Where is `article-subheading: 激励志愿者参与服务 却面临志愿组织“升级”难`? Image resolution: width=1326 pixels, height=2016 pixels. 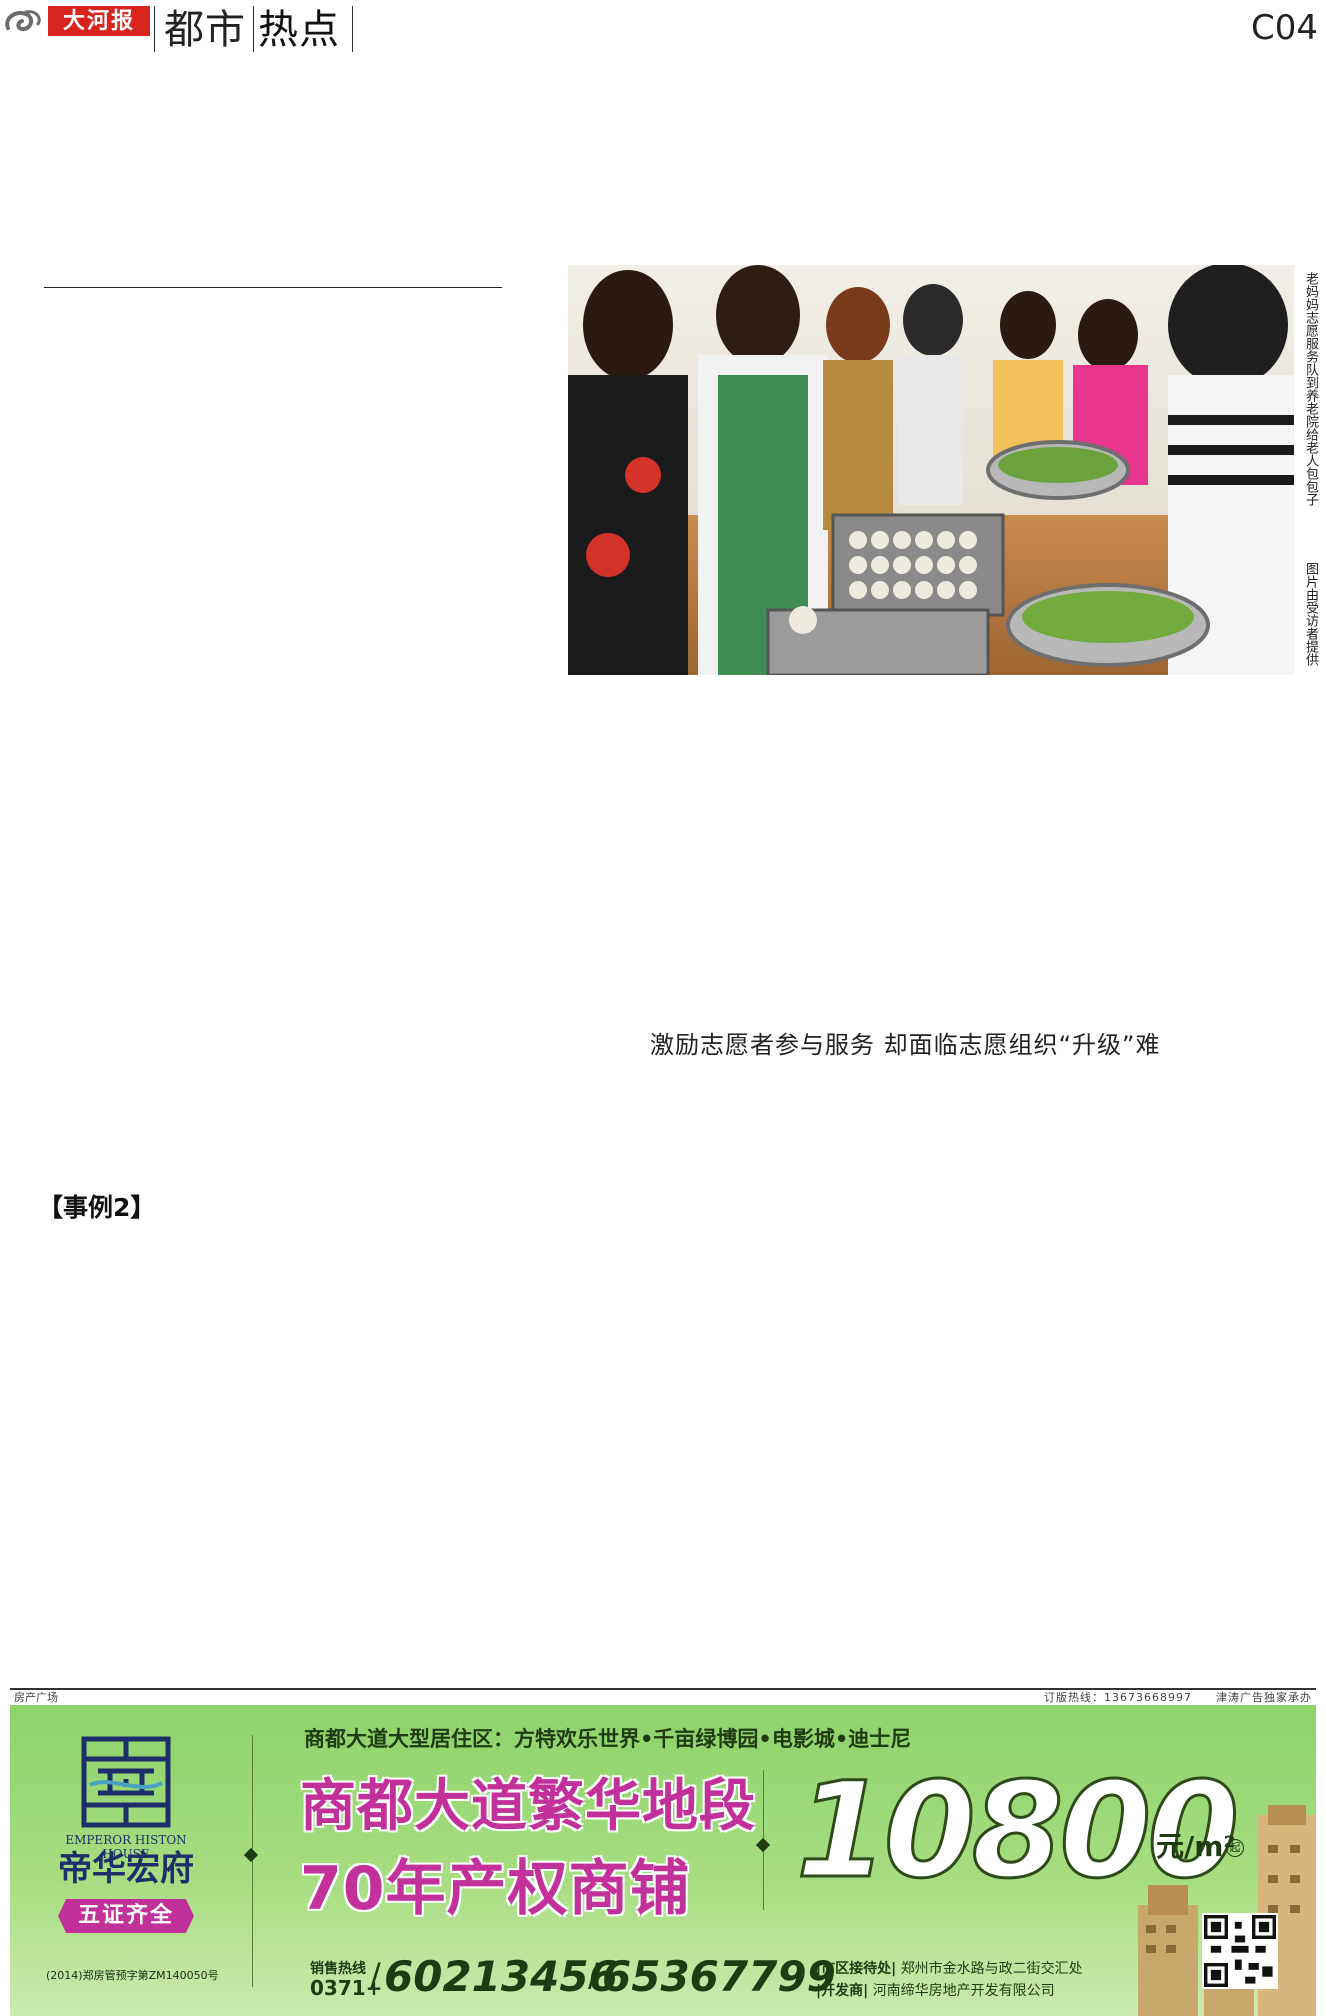
article-subheading: 激励志愿者参与服务 却面临志愿组织“升级”难 is located at coordinates (905, 1045).